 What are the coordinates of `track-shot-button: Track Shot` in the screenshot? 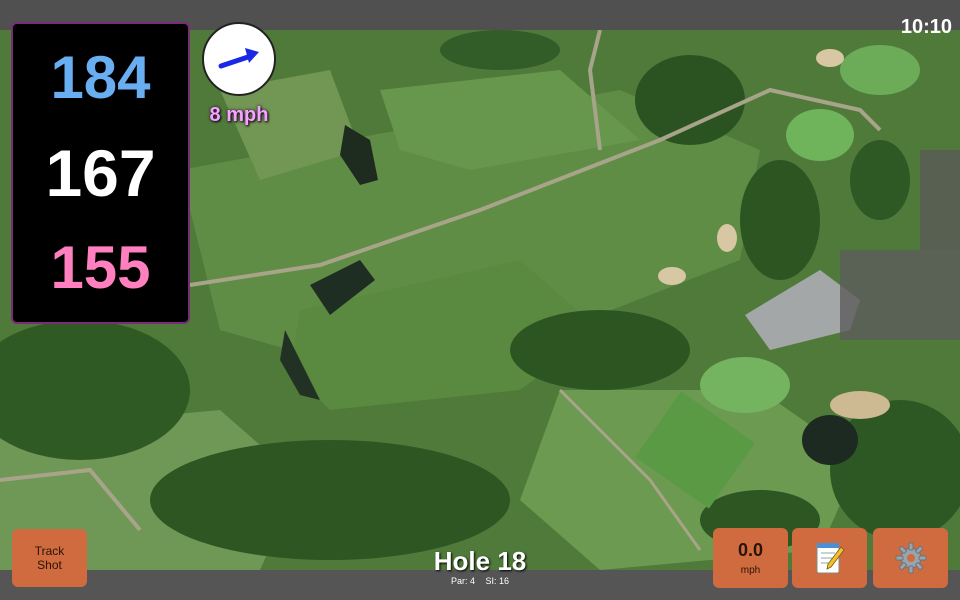 It's located at (49, 558).